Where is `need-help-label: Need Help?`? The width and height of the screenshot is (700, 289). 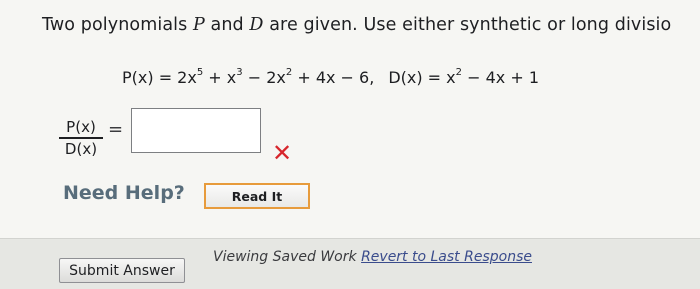 need-help-label: Need Help? is located at coordinates (124, 193).